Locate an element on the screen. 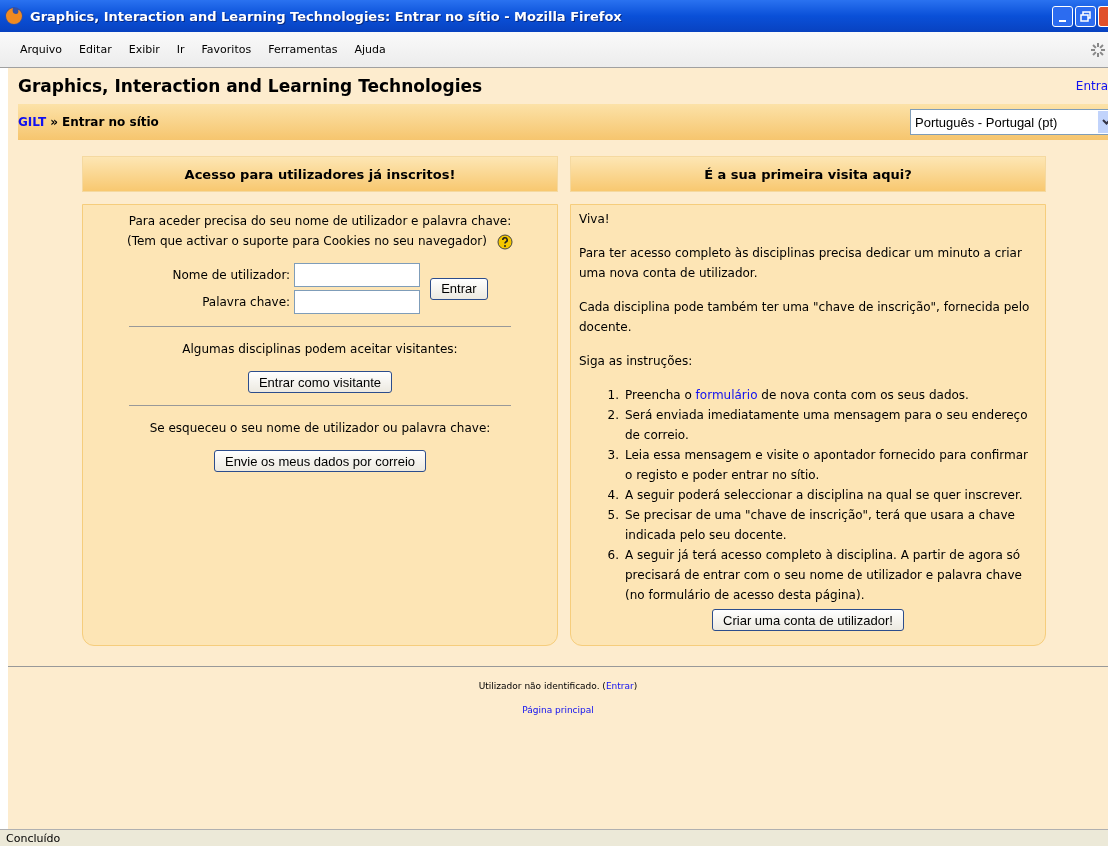  menu-item: Ajuda is located at coordinates (370, 49).